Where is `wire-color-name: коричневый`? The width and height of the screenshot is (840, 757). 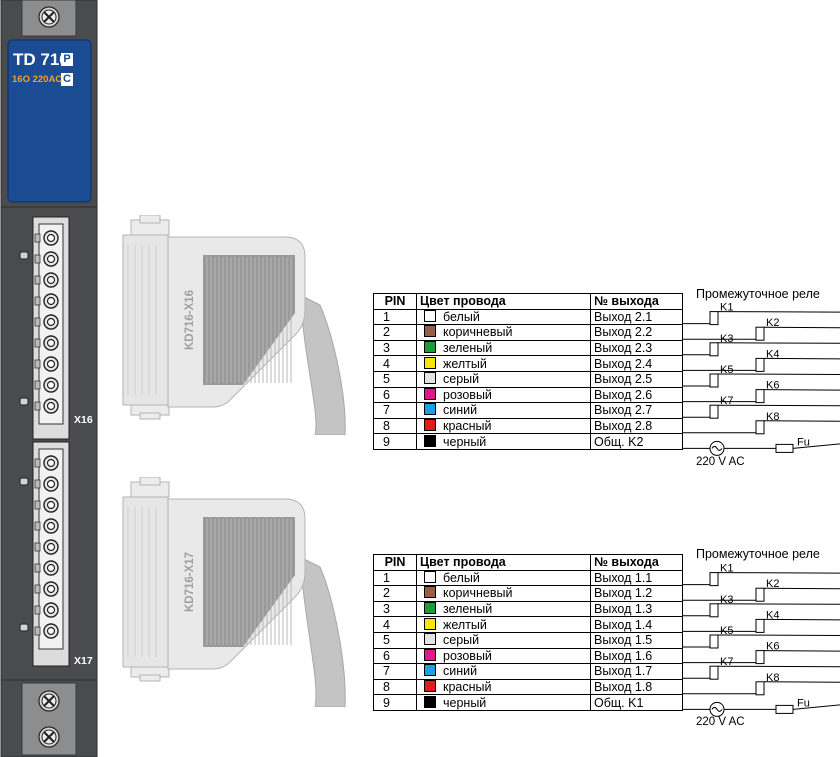
wire-color-name: коричневый is located at coordinates (478, 332).